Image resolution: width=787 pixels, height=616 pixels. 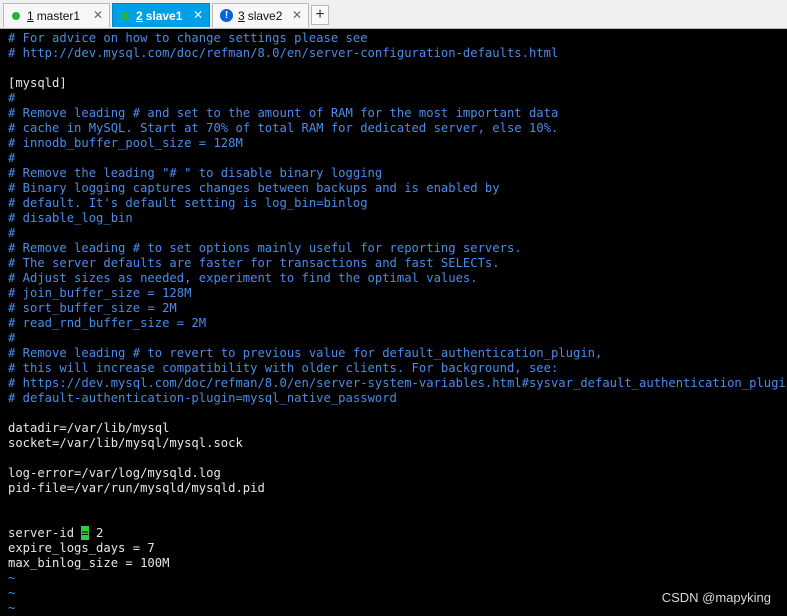 I want to click on terminal-line: # join_buffer_size = 128M, so click(x=100, y=293).